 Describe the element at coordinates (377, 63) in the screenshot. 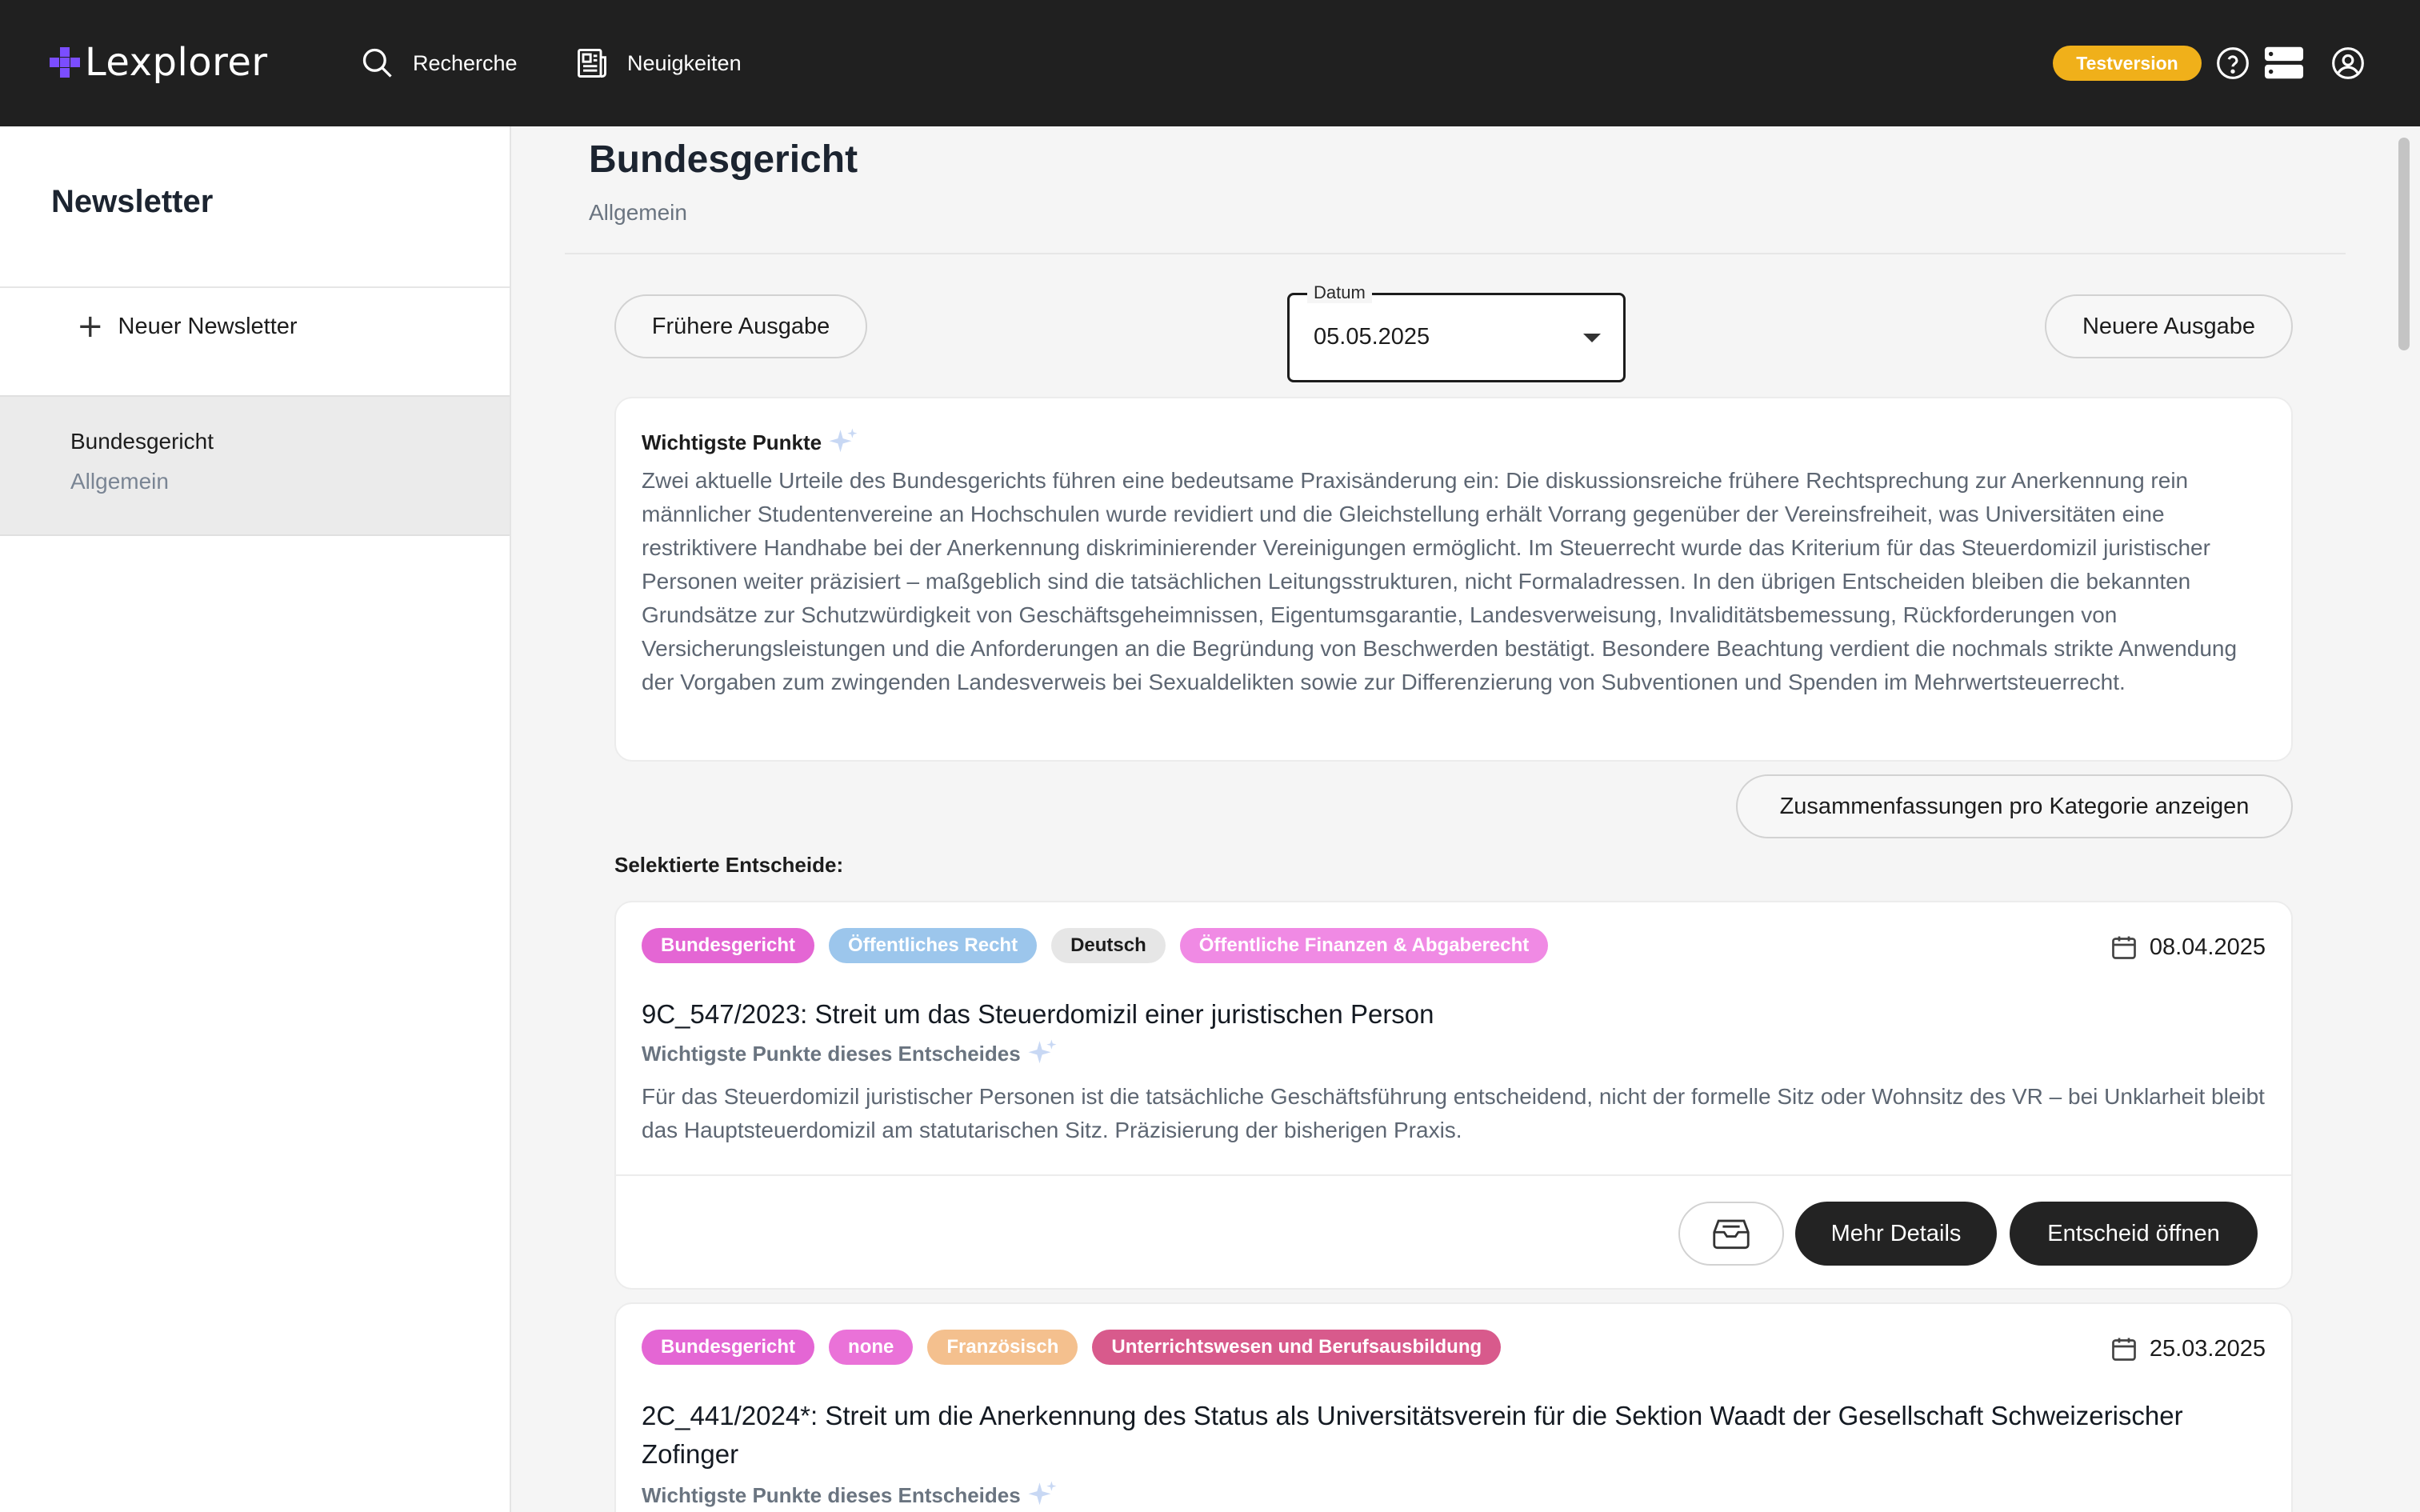

I see `search-icon` at that location.